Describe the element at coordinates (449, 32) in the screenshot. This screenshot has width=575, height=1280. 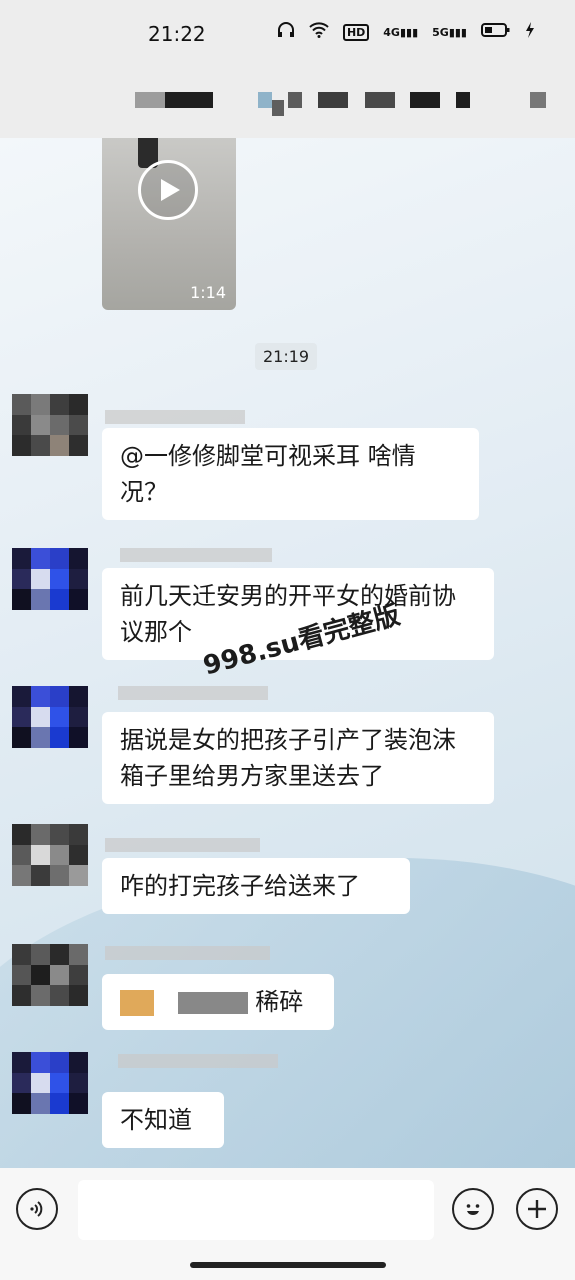
I see `signal-5g-icon: 5G▮▮▮` at that location.